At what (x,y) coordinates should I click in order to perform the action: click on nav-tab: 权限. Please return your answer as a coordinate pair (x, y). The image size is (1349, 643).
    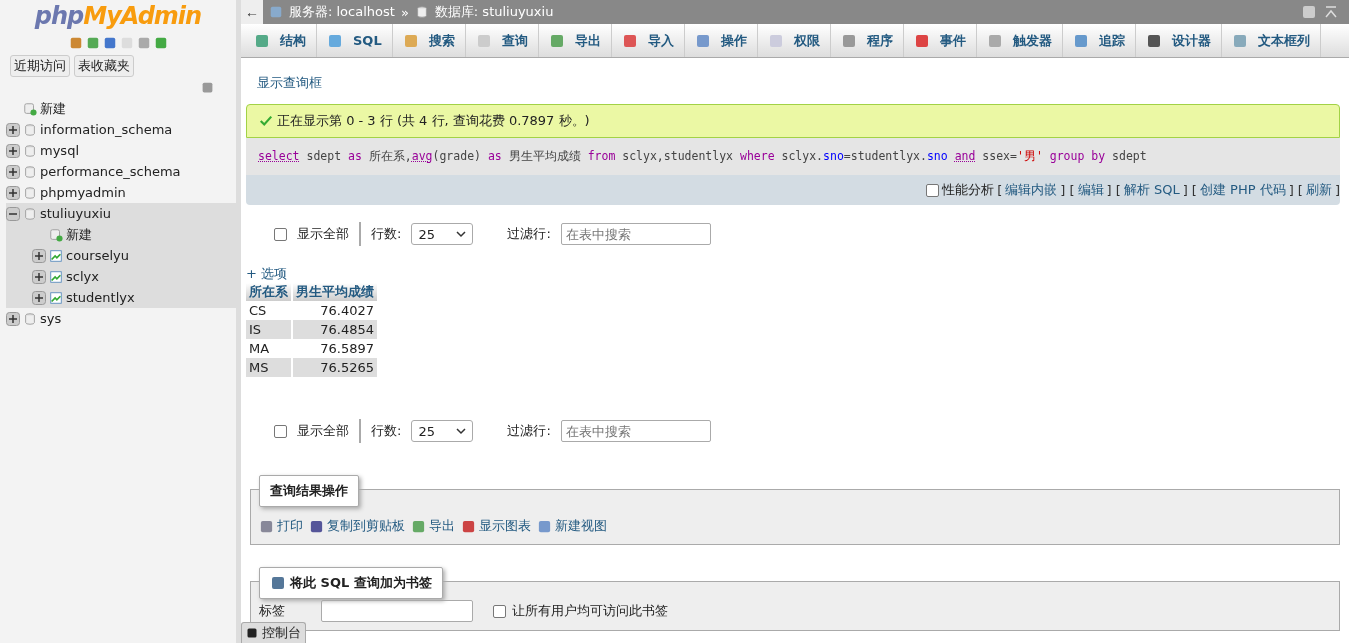
    Looking at the image, I should click on (794, 40).